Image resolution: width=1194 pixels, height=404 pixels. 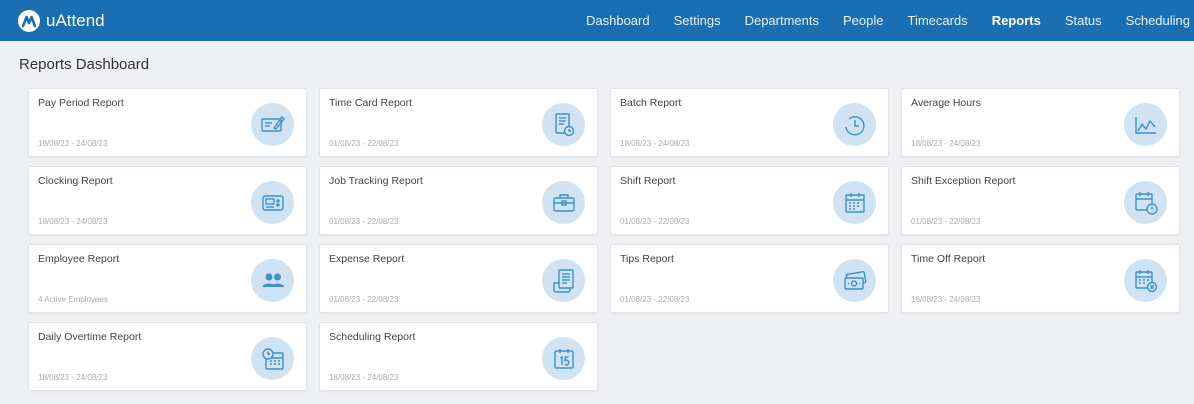 I want to click on card-title: Daily Overtime Report, so click(x=90, y=337).